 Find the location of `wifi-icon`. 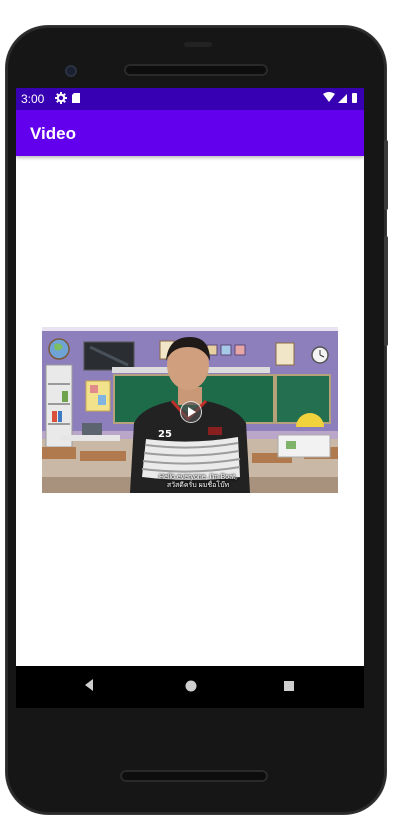

wifi-icon is located at coordinates (329, 97).